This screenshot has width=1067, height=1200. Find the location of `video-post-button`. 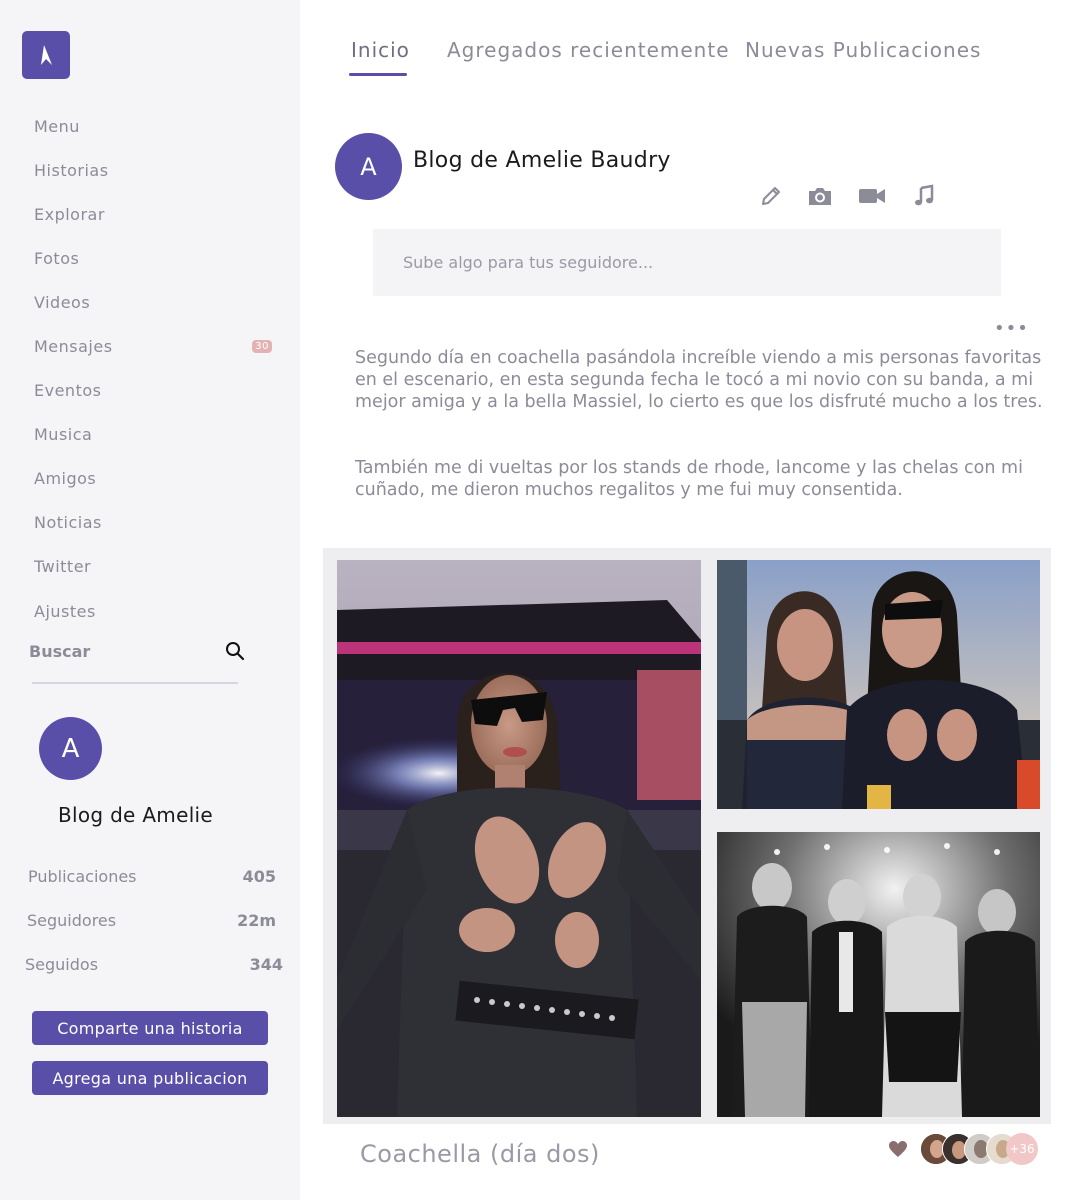

video-post-button is located at coordinates (872, 196).